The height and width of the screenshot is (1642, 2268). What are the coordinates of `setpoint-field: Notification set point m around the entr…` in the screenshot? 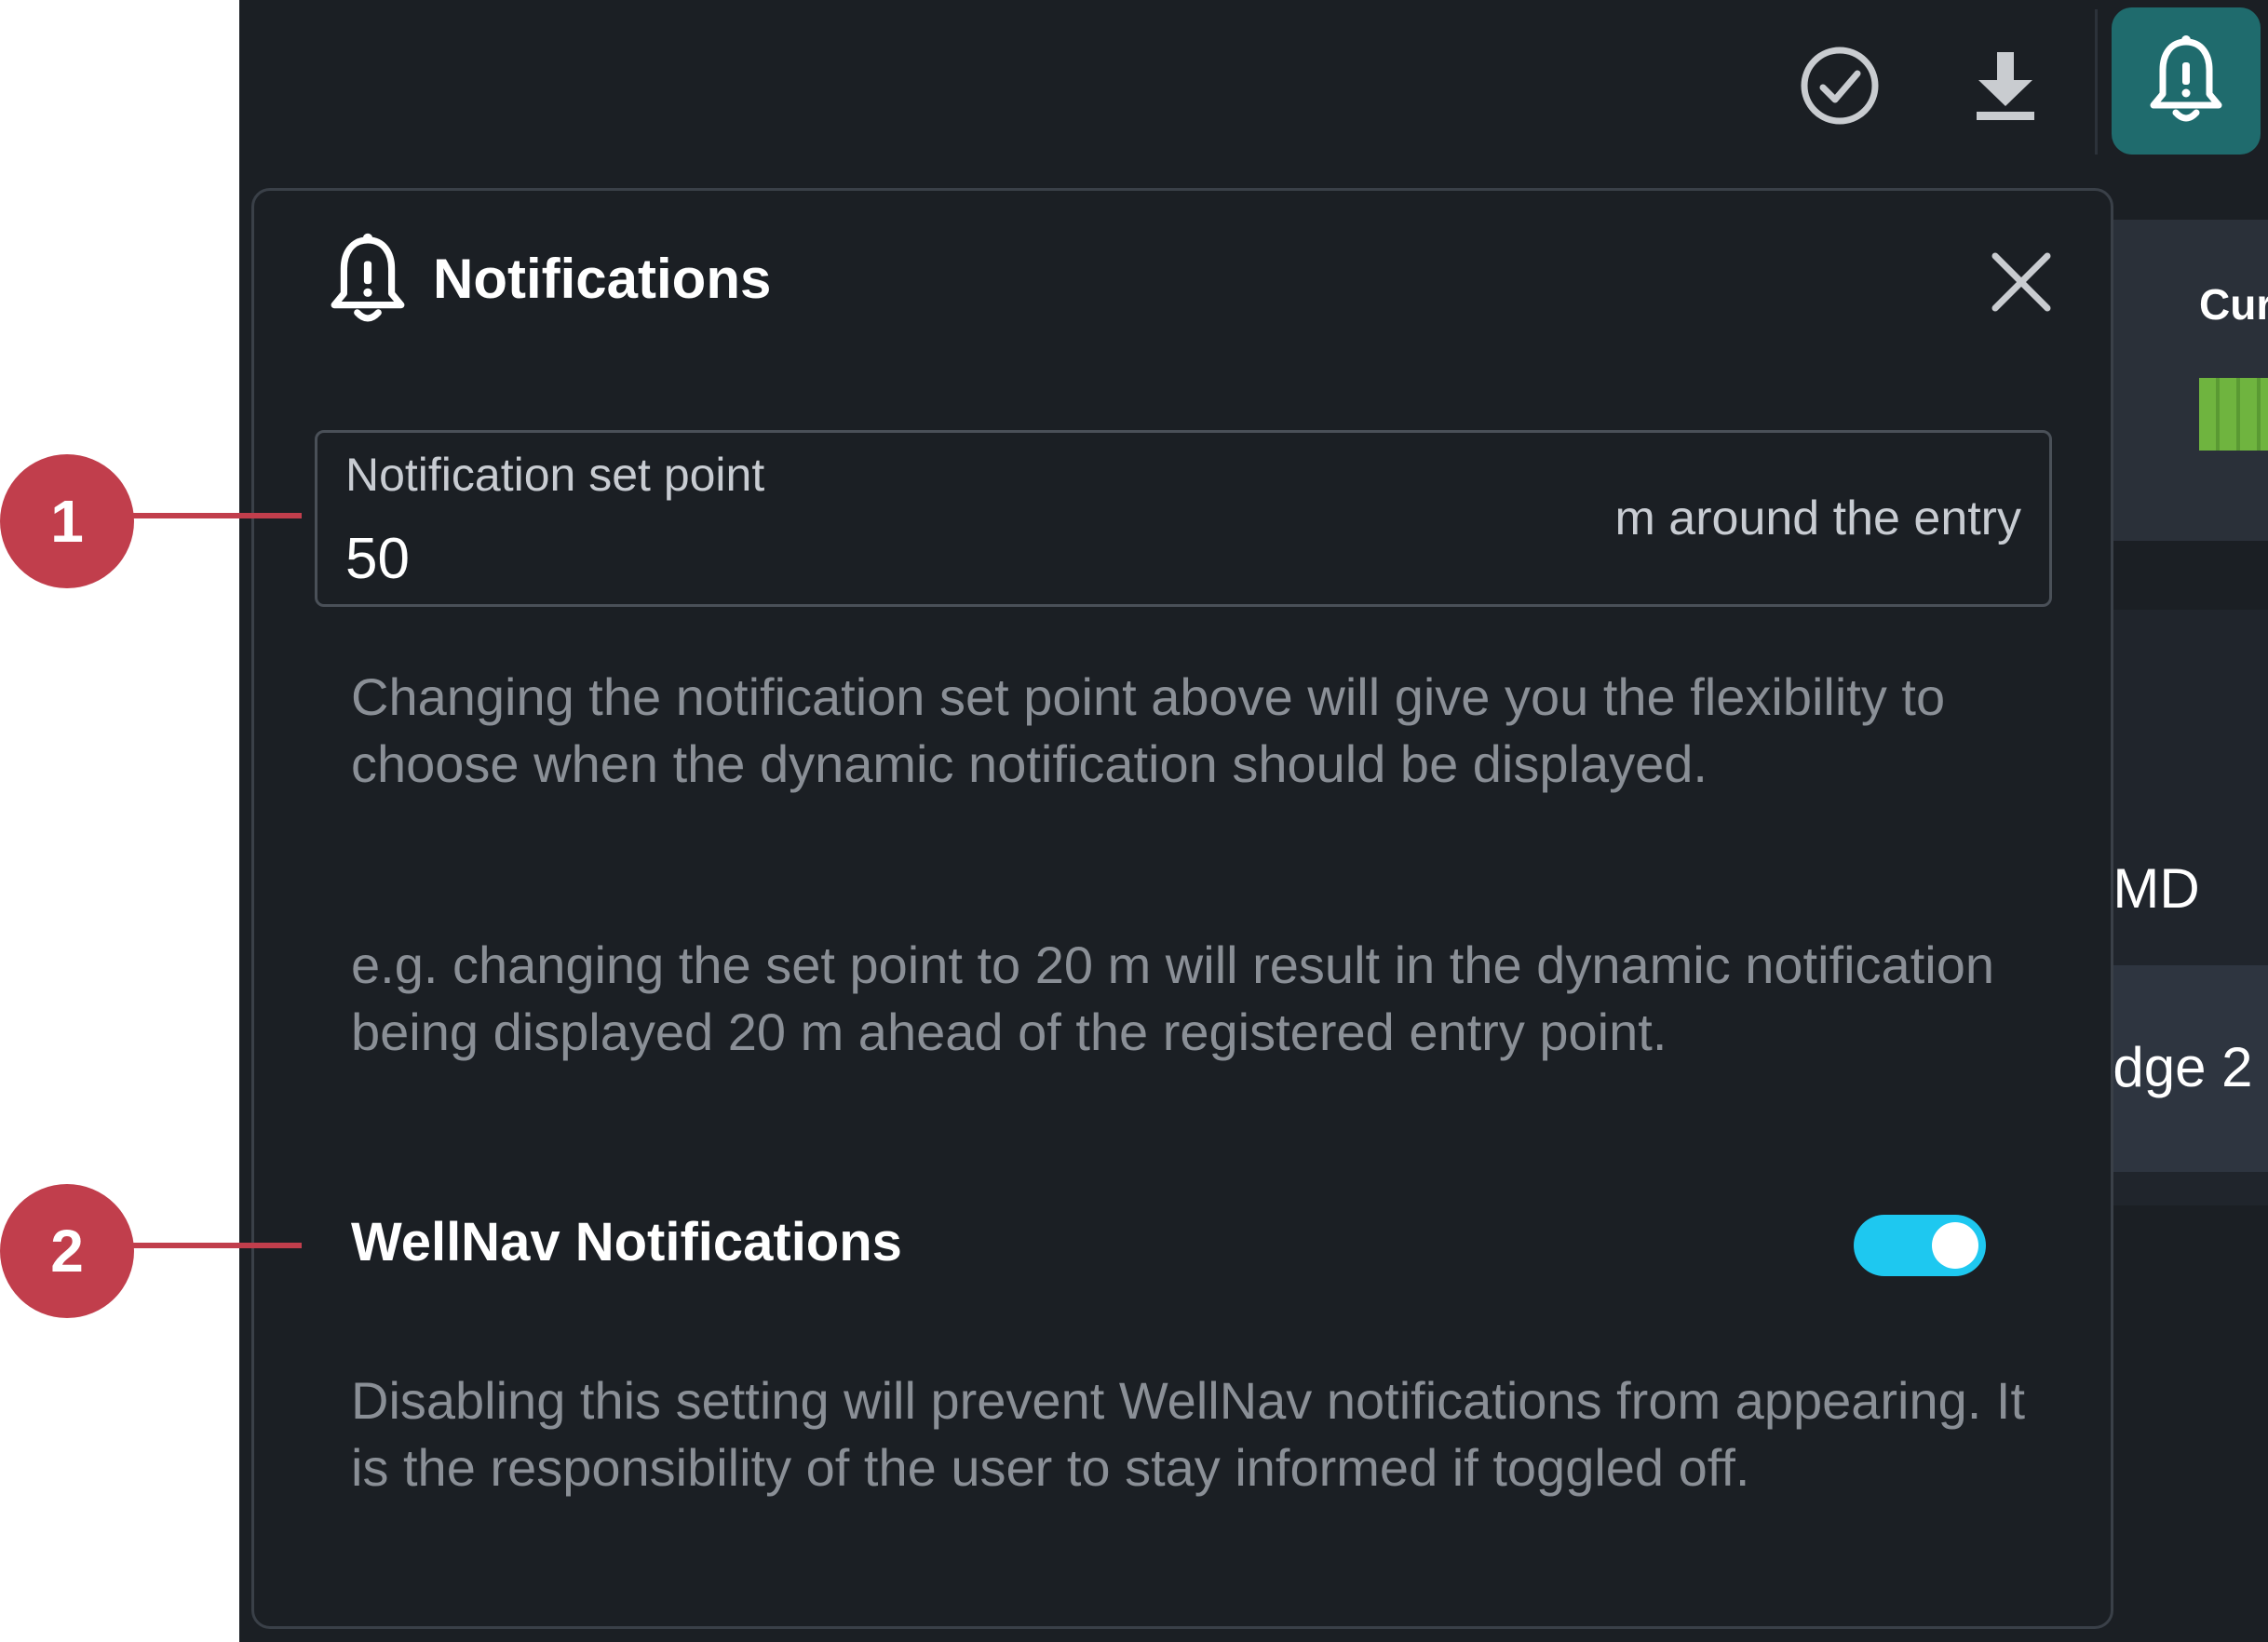 It's located at (1183, 518).